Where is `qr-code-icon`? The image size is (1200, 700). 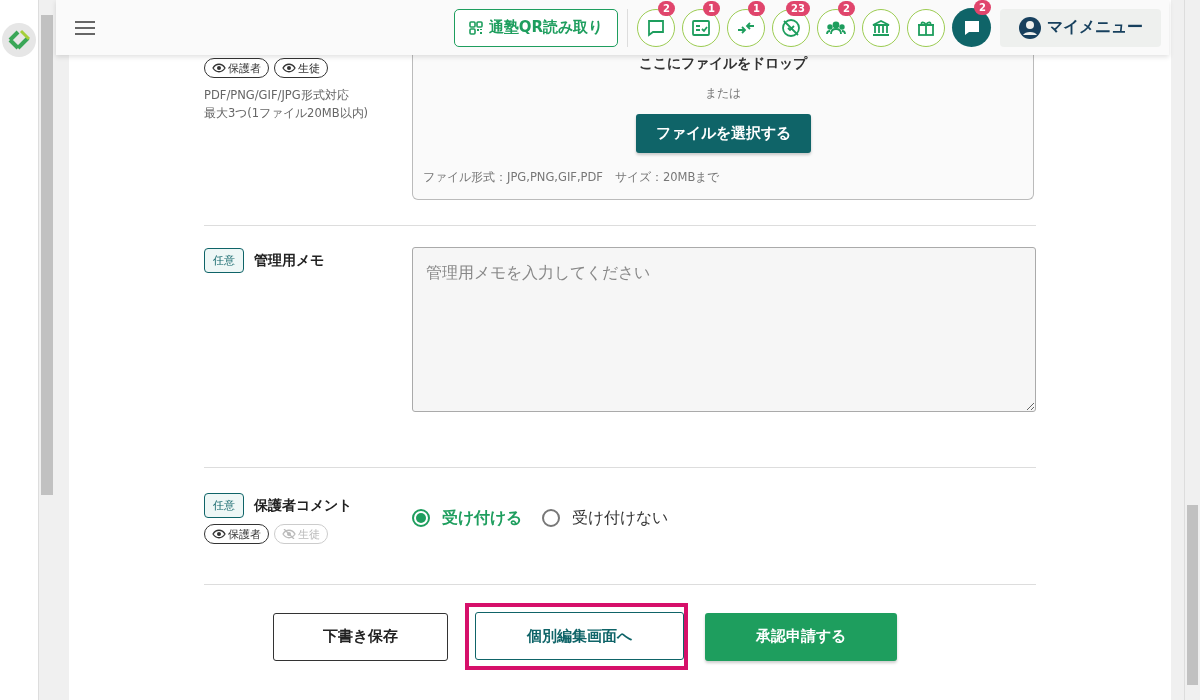 qr-code-icon is located at coordinates (475, 27).